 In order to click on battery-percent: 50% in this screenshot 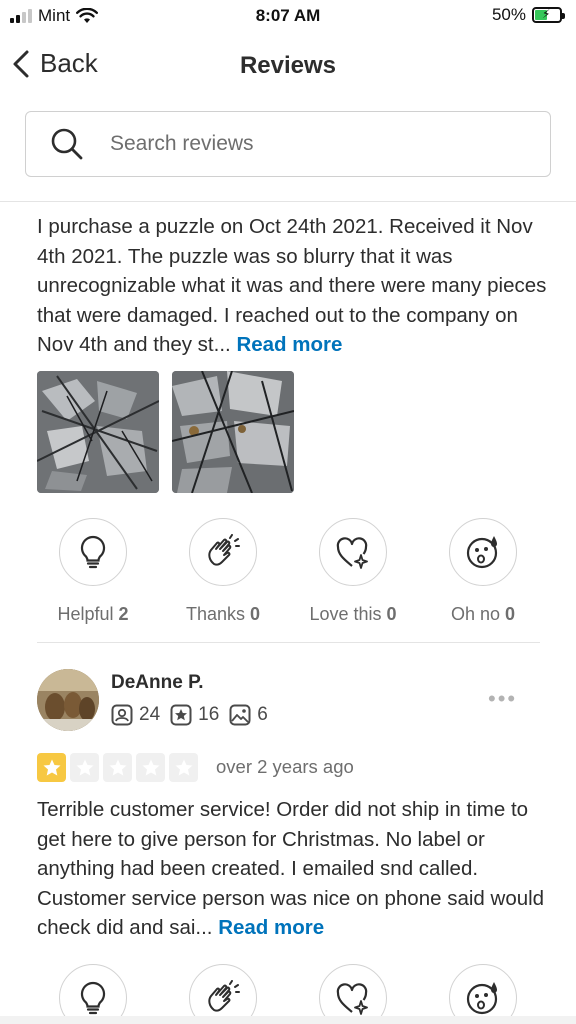, I will do `click(508, 14)`.